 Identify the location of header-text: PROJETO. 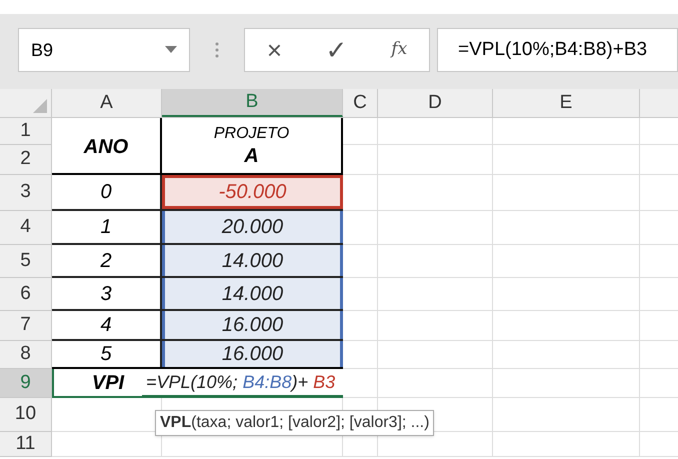
(252, 134).